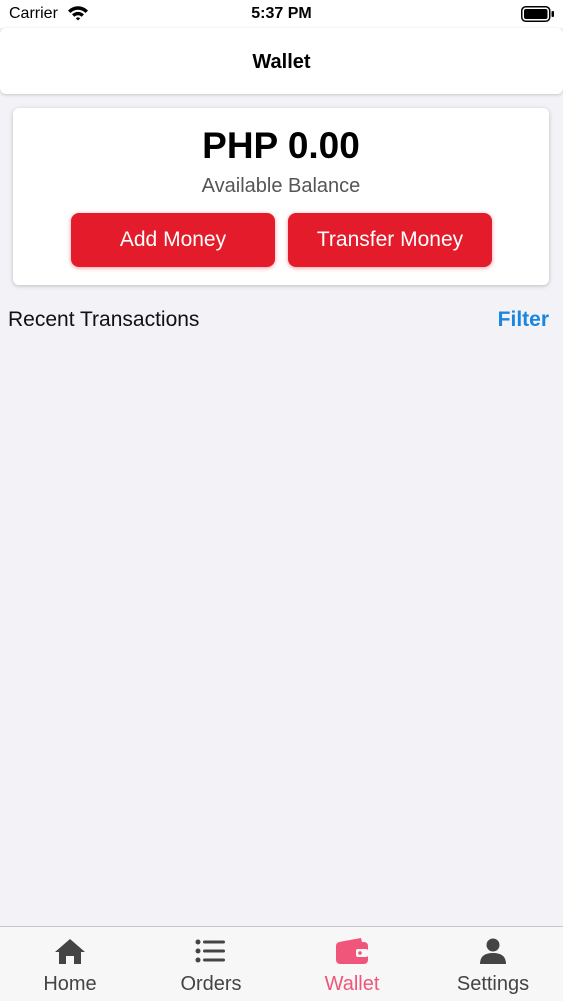  Describe the element at coordinates (211, 964) in the screenshot. I see `tab-orders: Orders` at that location.